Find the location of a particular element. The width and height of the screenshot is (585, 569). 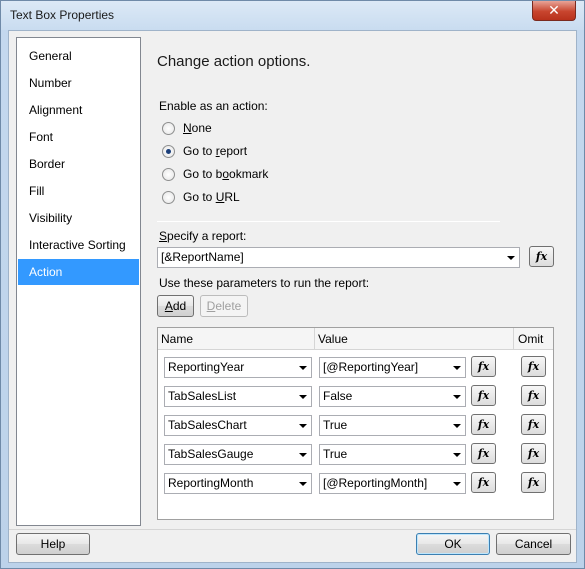

column-header-value: Value is located at coordinates (333, 339).